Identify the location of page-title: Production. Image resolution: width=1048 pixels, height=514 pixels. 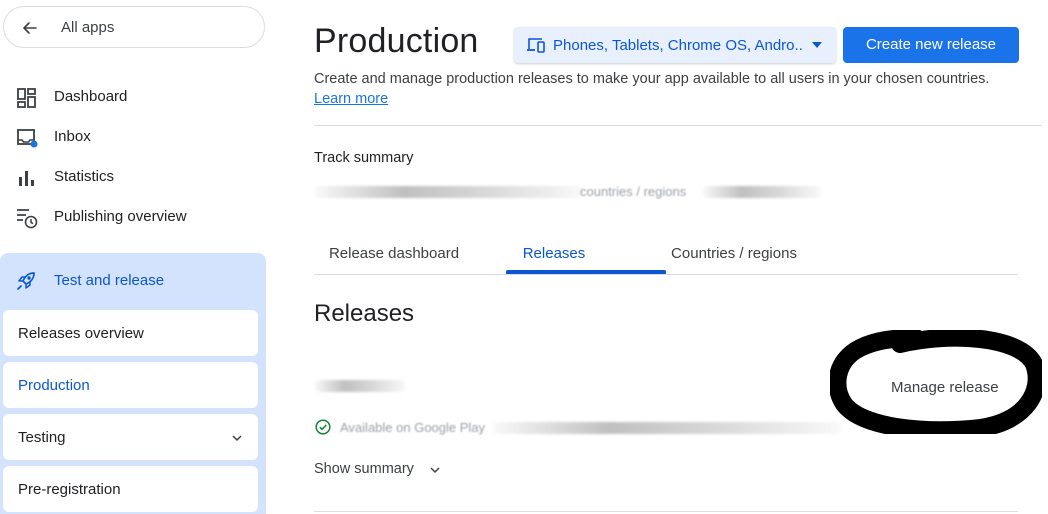
(396, 41).